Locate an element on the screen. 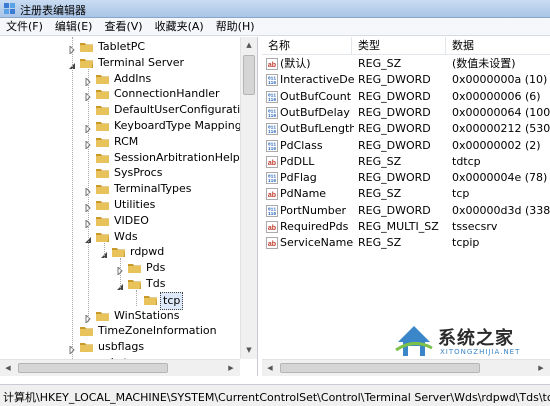 The height and width of the screenshot is (406, 550). tree-hscroll-thumb is located at coordinates (93, 368).